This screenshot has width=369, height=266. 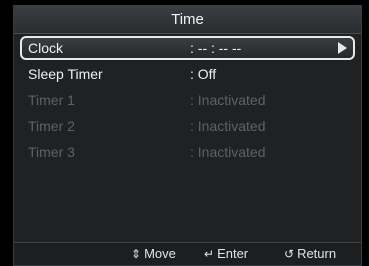 I want to click on move-hint: ⇕ Move, so click(x=153, y=254).